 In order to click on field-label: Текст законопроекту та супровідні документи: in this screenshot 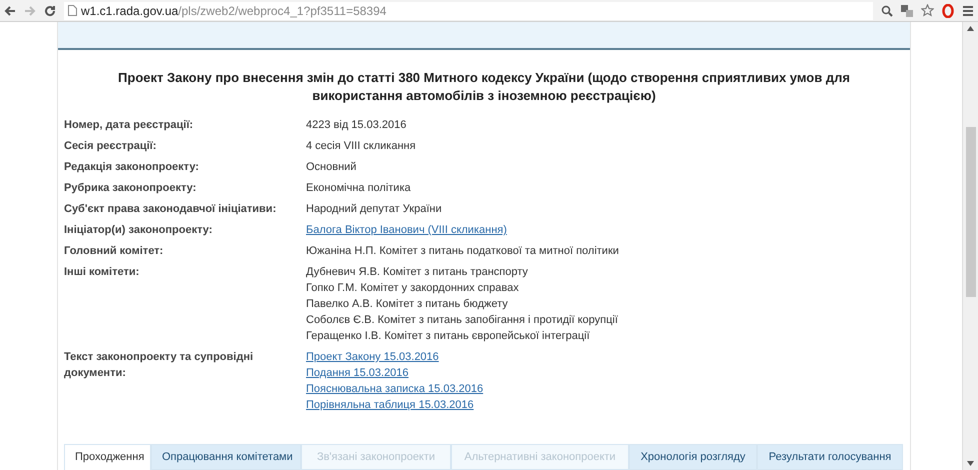, I will do `click(159, 365)`.